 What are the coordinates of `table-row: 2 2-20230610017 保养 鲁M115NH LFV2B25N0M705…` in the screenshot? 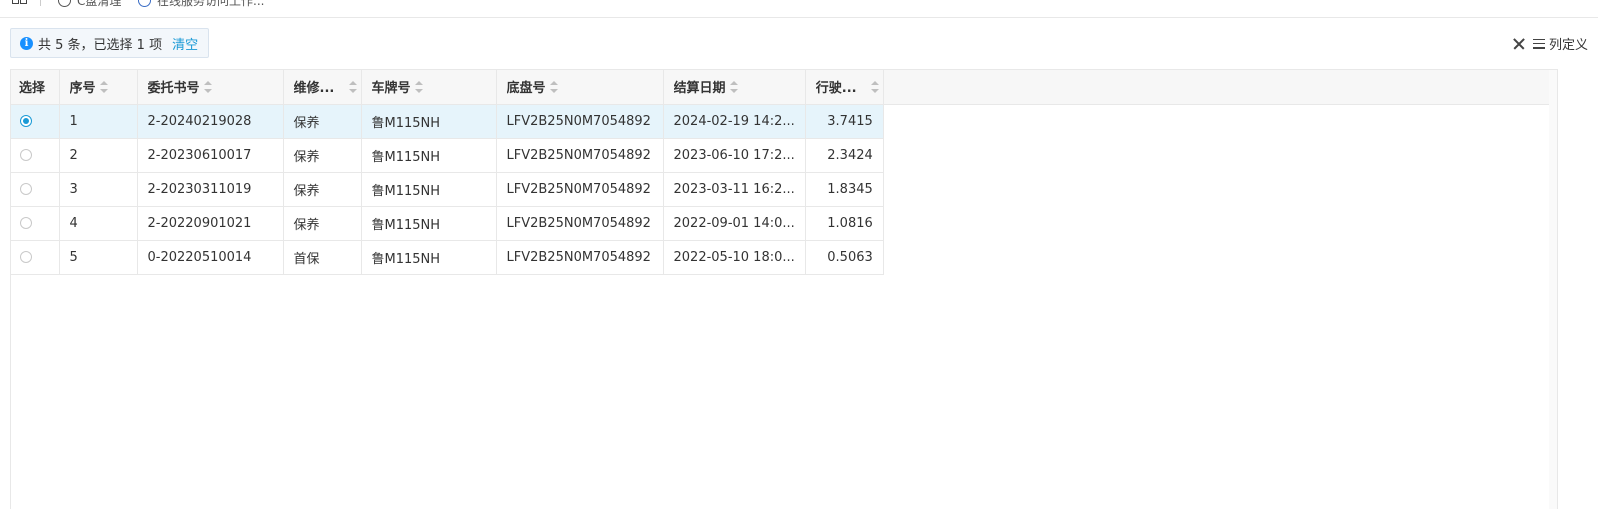 It's located at (447, 155).